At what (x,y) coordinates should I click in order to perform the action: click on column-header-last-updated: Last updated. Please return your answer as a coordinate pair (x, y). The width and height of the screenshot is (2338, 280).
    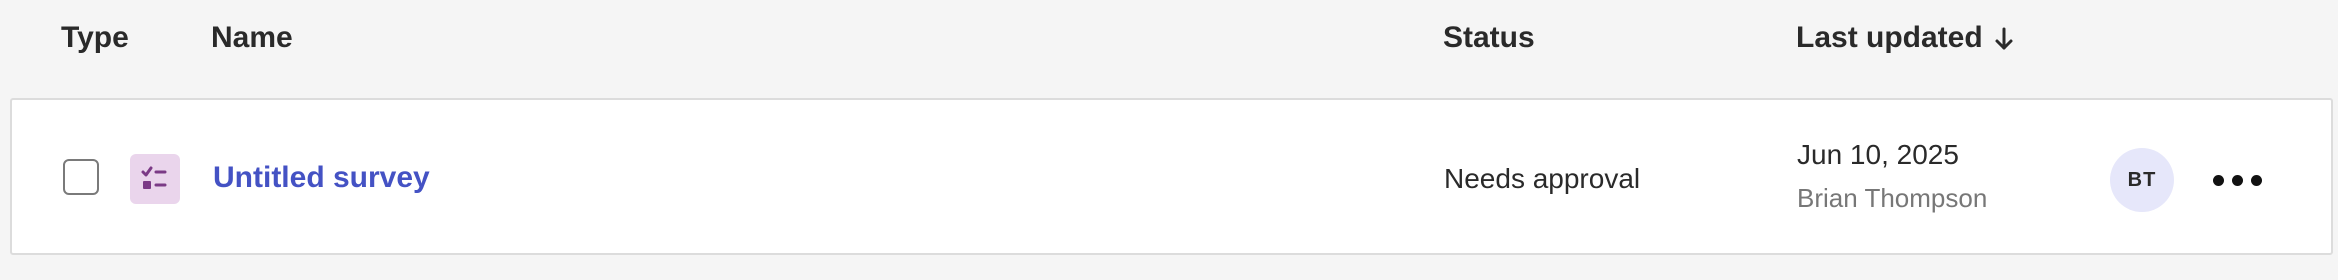
    Looking at the image, I should click on (1905, 38).